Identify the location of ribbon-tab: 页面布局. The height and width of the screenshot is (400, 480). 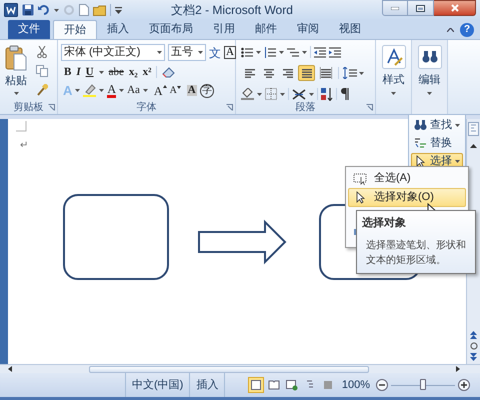
(171, 29).